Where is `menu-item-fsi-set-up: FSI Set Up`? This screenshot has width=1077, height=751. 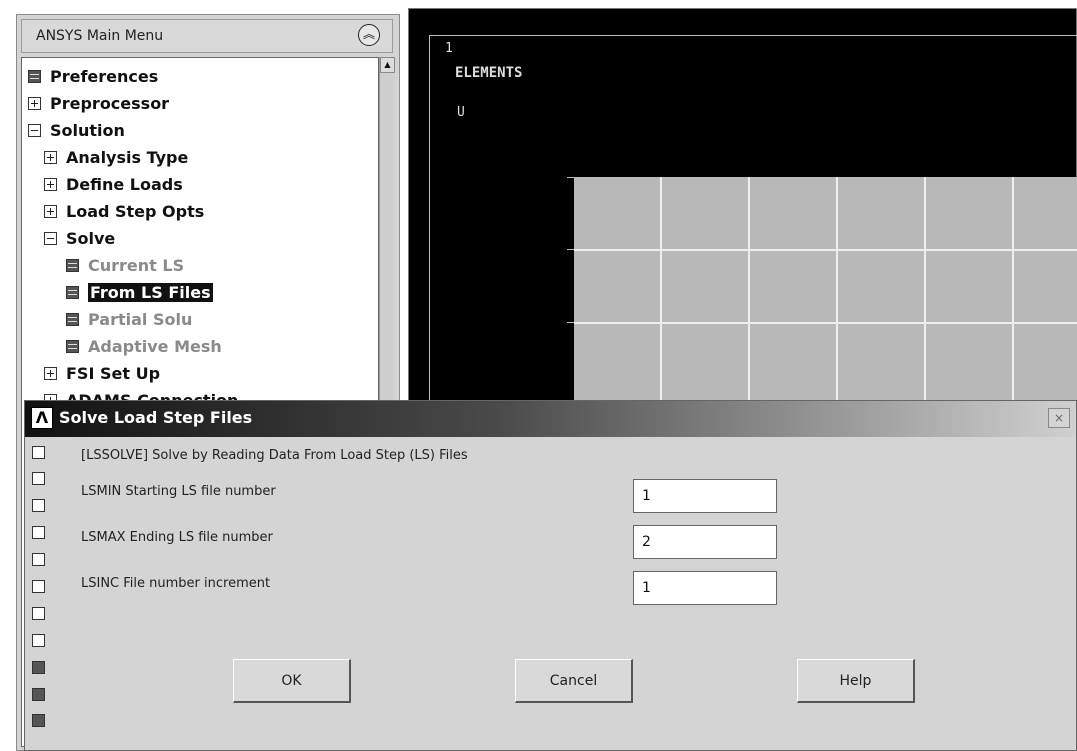
menu-item-fsi-set-up: FSI Set Up is located at coordinates (102, 373).